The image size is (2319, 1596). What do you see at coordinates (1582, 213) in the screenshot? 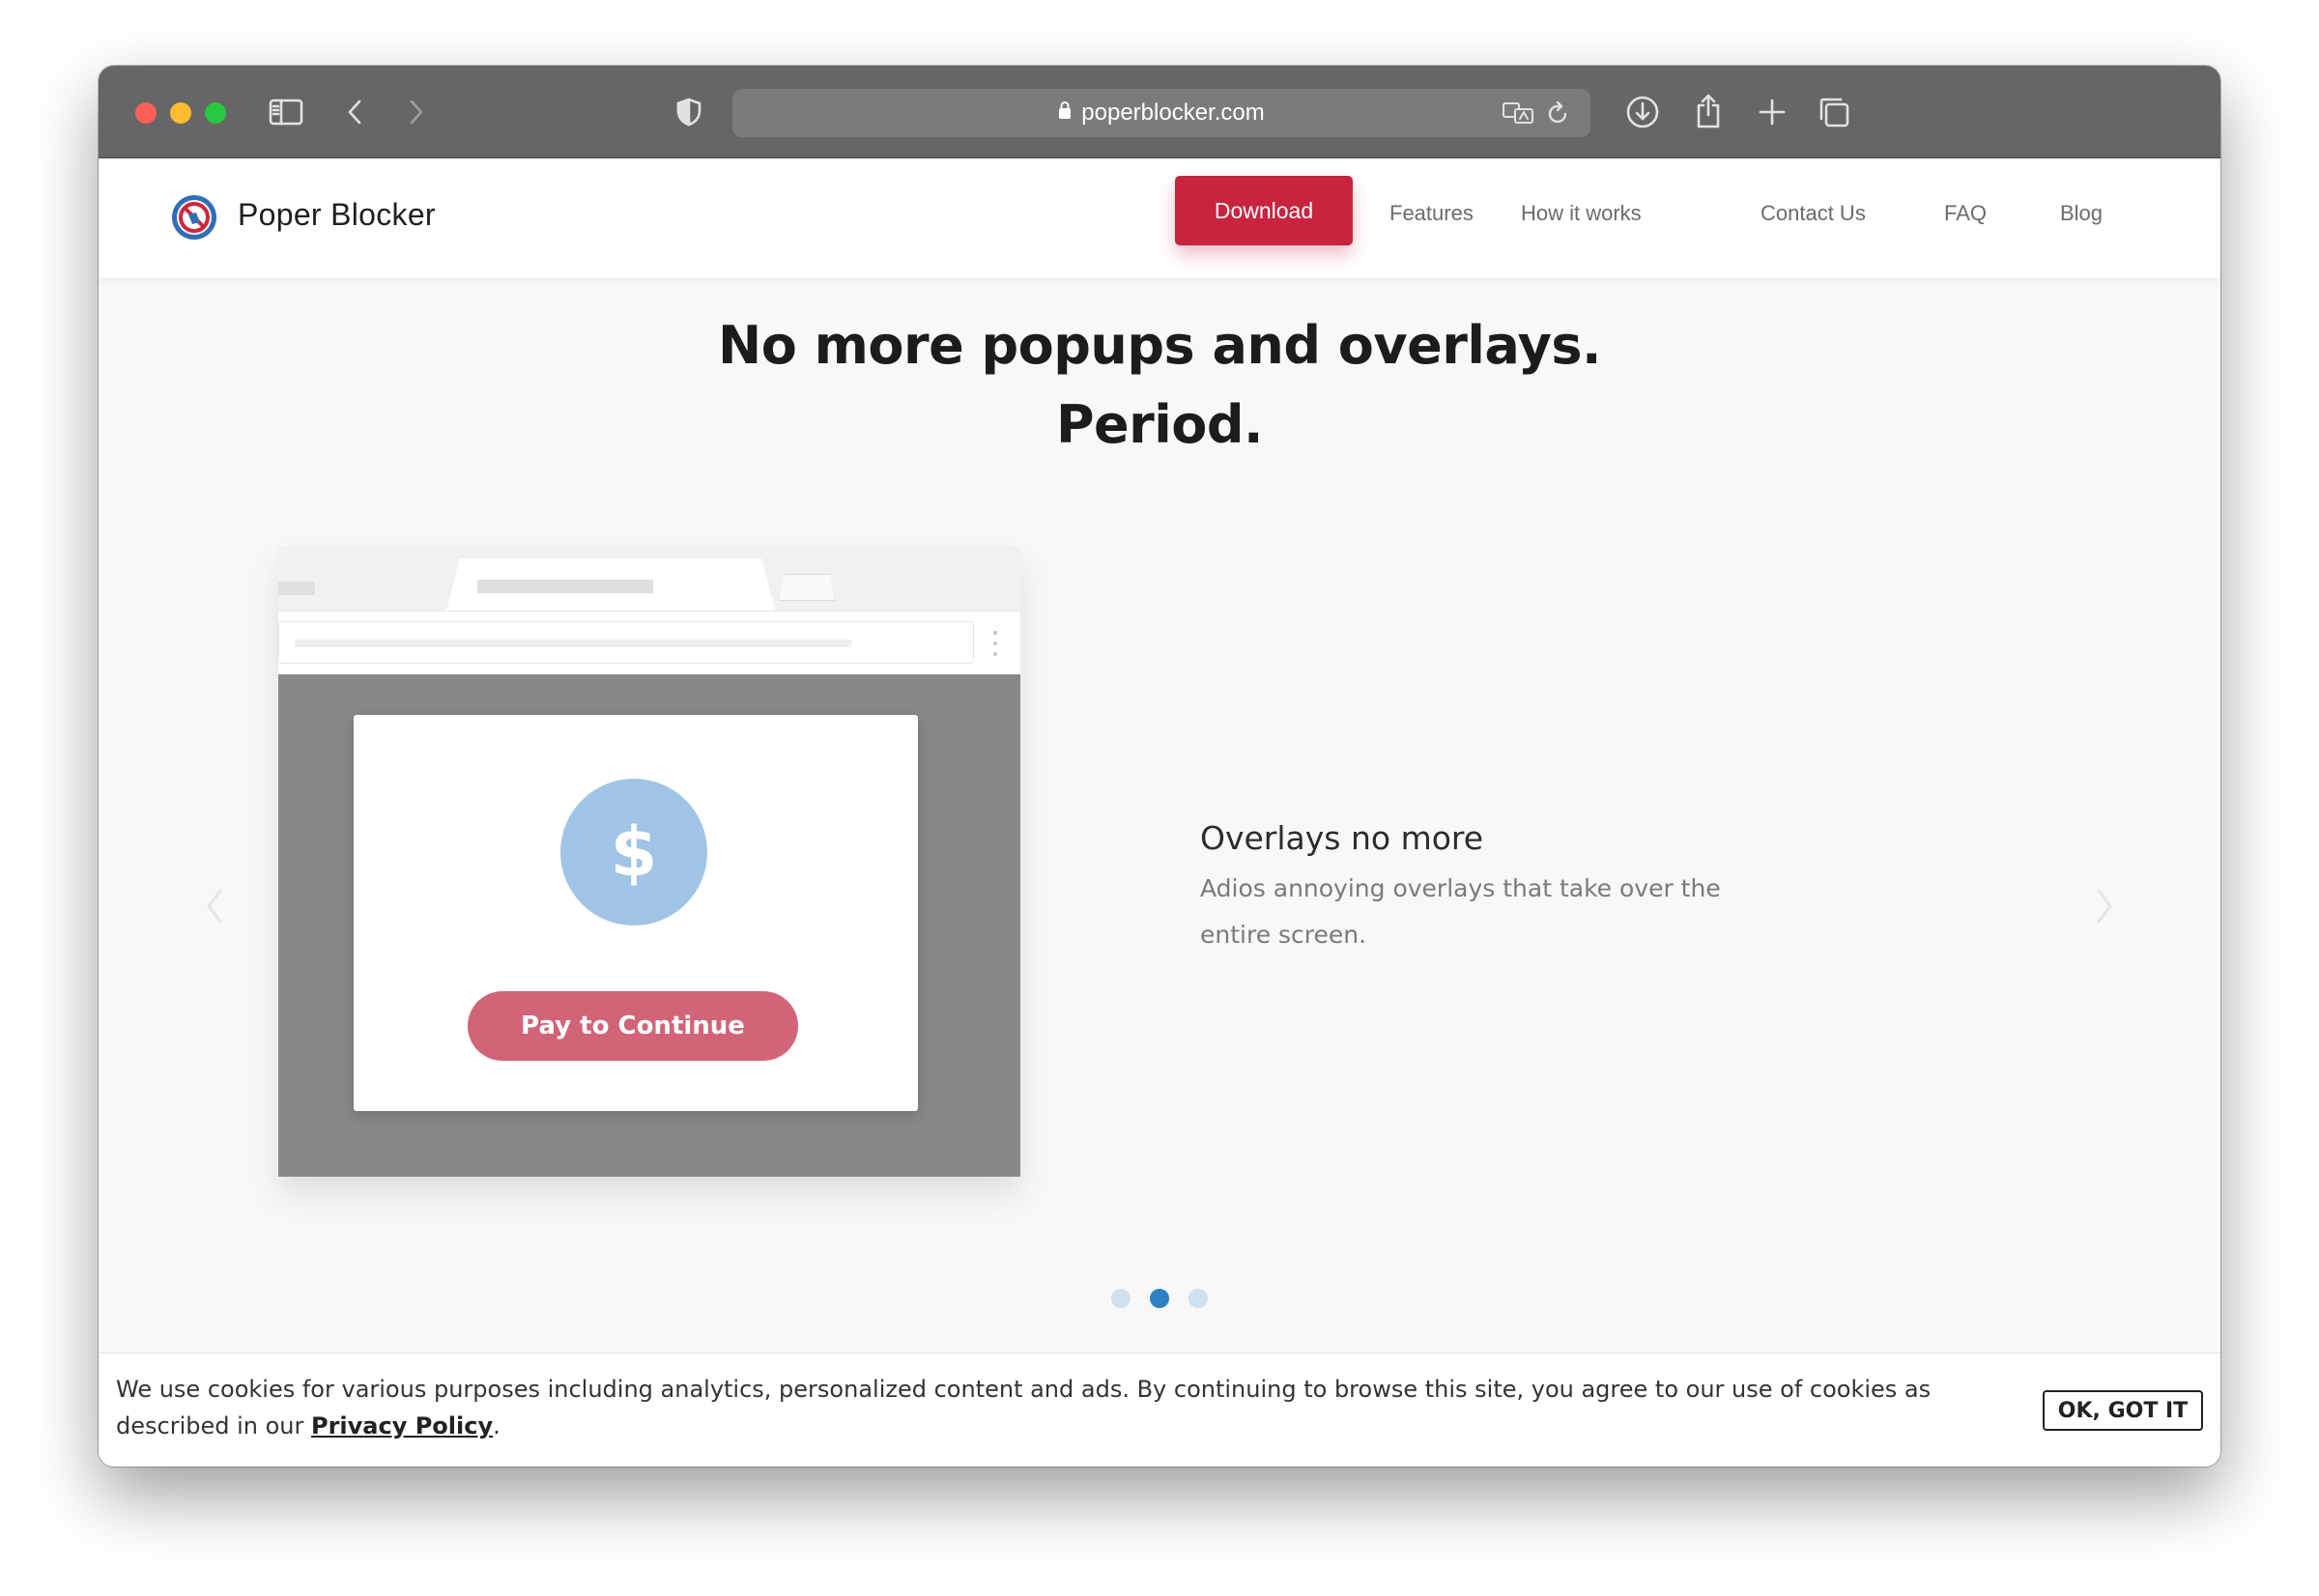
I see `nav-link-how-it-works: How it works` at bounding box center [1582, 213].